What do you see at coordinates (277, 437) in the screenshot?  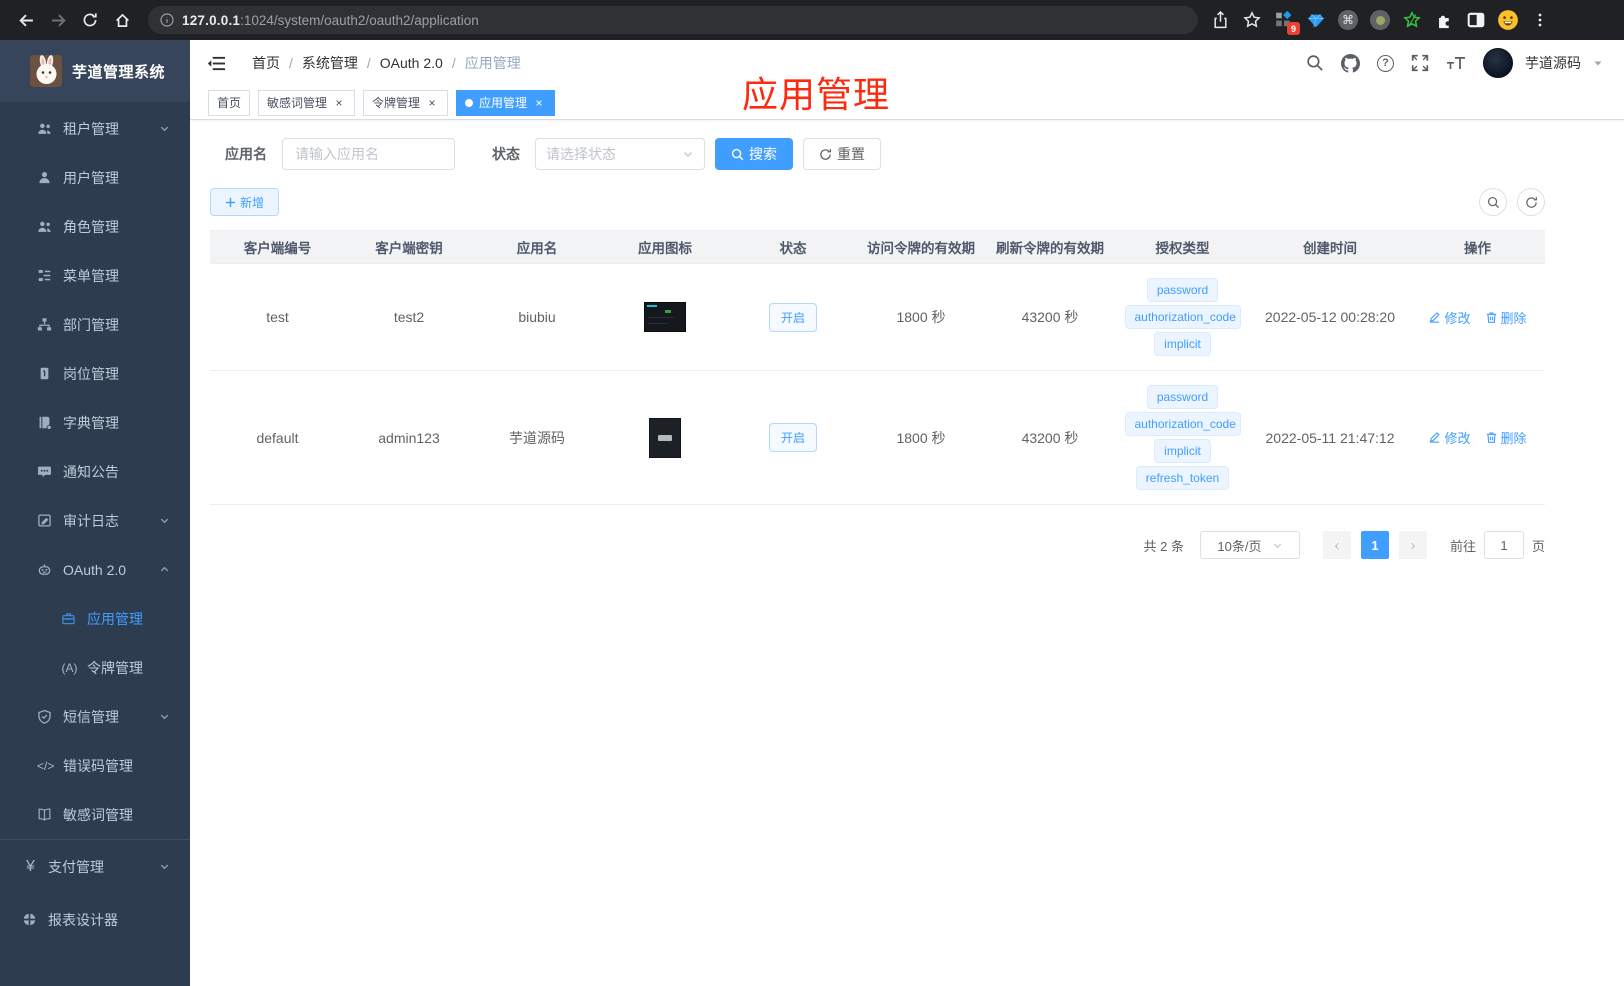 I see `cell-client-id: default` at bounding box center [277, 437].